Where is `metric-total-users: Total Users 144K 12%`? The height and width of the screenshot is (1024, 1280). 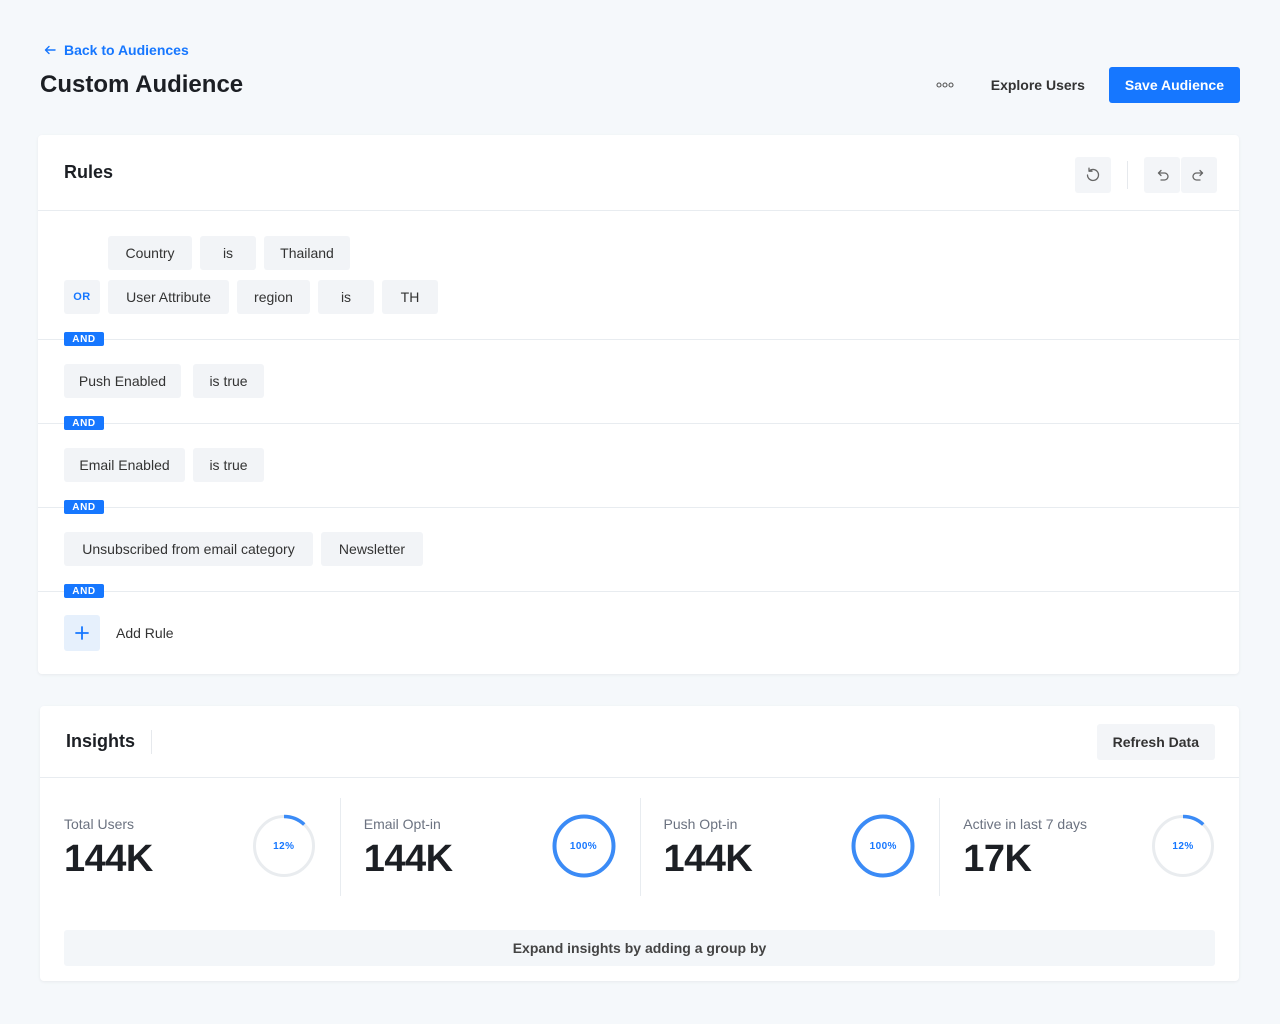 metric-total-users: Total Users 144K 12% is located at coordinates (190, 837).